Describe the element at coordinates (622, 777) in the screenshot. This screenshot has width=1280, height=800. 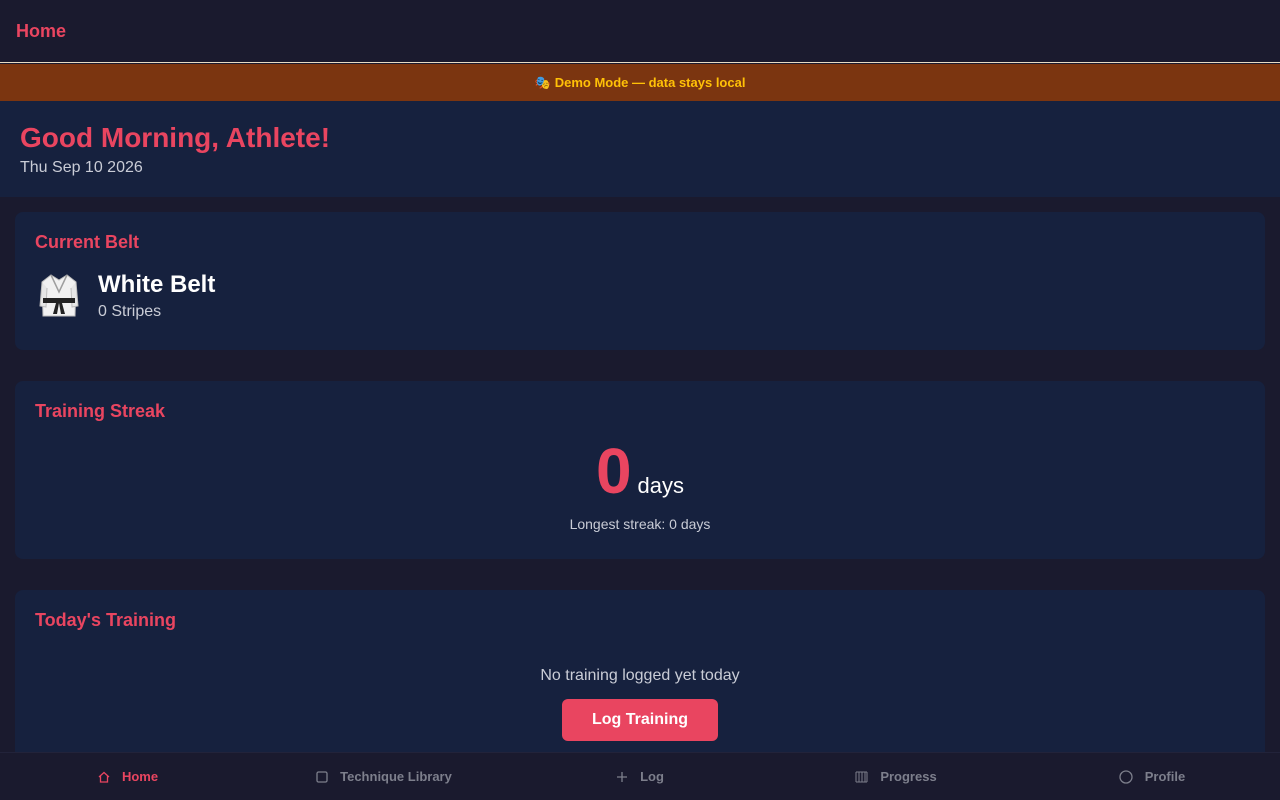
I see `plus-icon` at that location.